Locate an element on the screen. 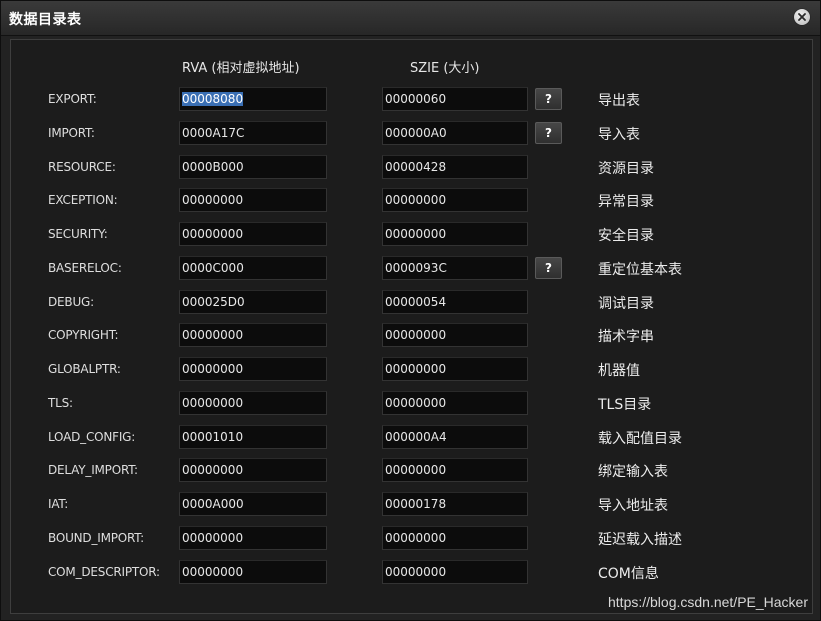 This screenshot has height=621, width=821. size-value: 000000A0 is located at coordinates (416, 133).